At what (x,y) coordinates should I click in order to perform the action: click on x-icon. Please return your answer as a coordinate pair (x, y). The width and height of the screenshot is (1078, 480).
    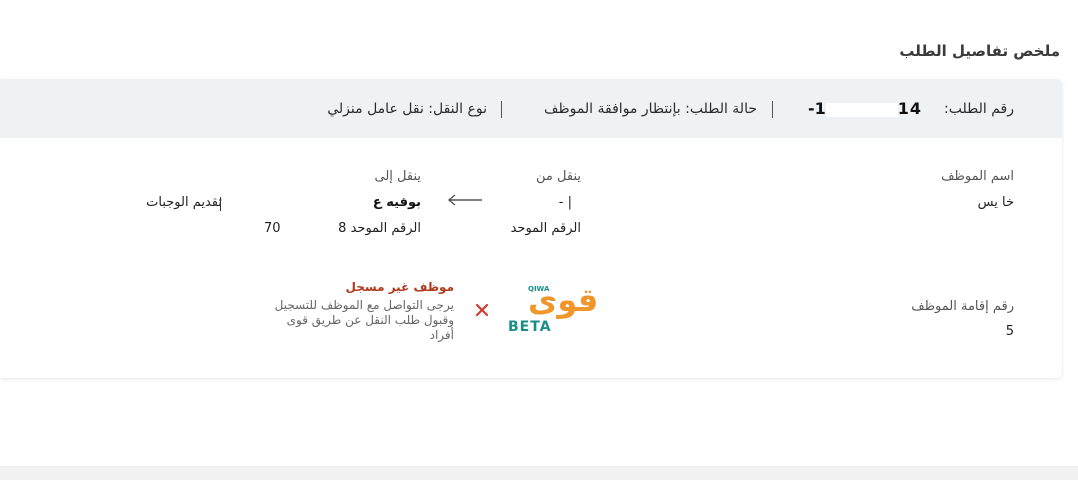
    Looking at the image, I should click on (482, 310).